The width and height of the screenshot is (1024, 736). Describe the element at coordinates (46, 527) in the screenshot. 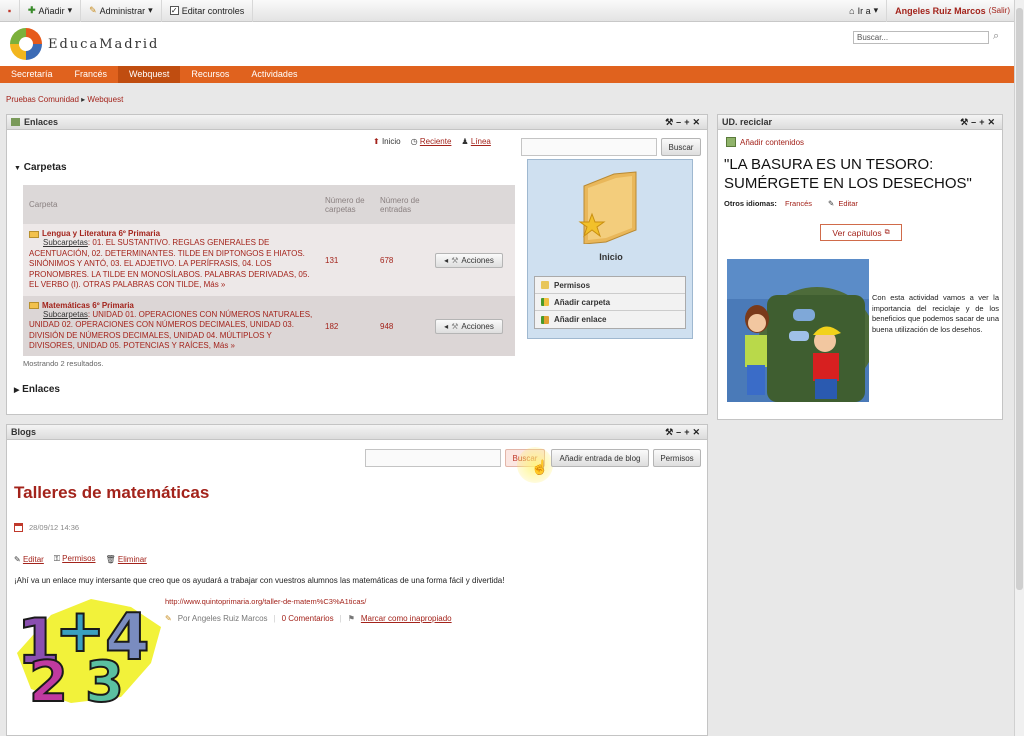

I see `post-date: 28/09/12 14:36` at that location.